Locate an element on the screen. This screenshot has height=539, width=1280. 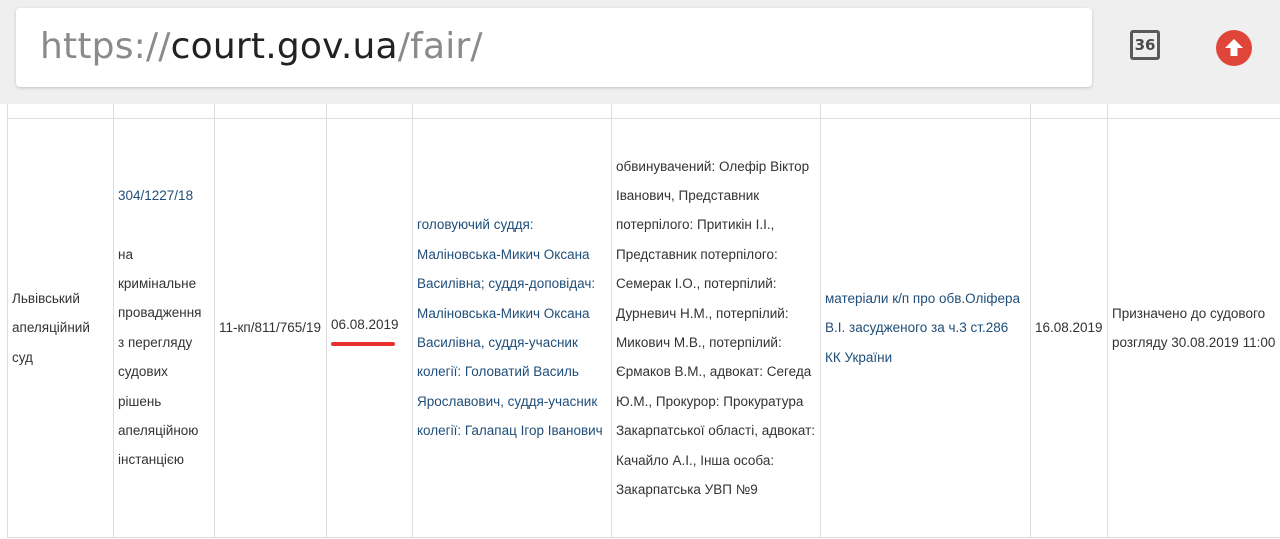
receipt-date-cell: 06.08.2019 is located at coordinates (369, 328).